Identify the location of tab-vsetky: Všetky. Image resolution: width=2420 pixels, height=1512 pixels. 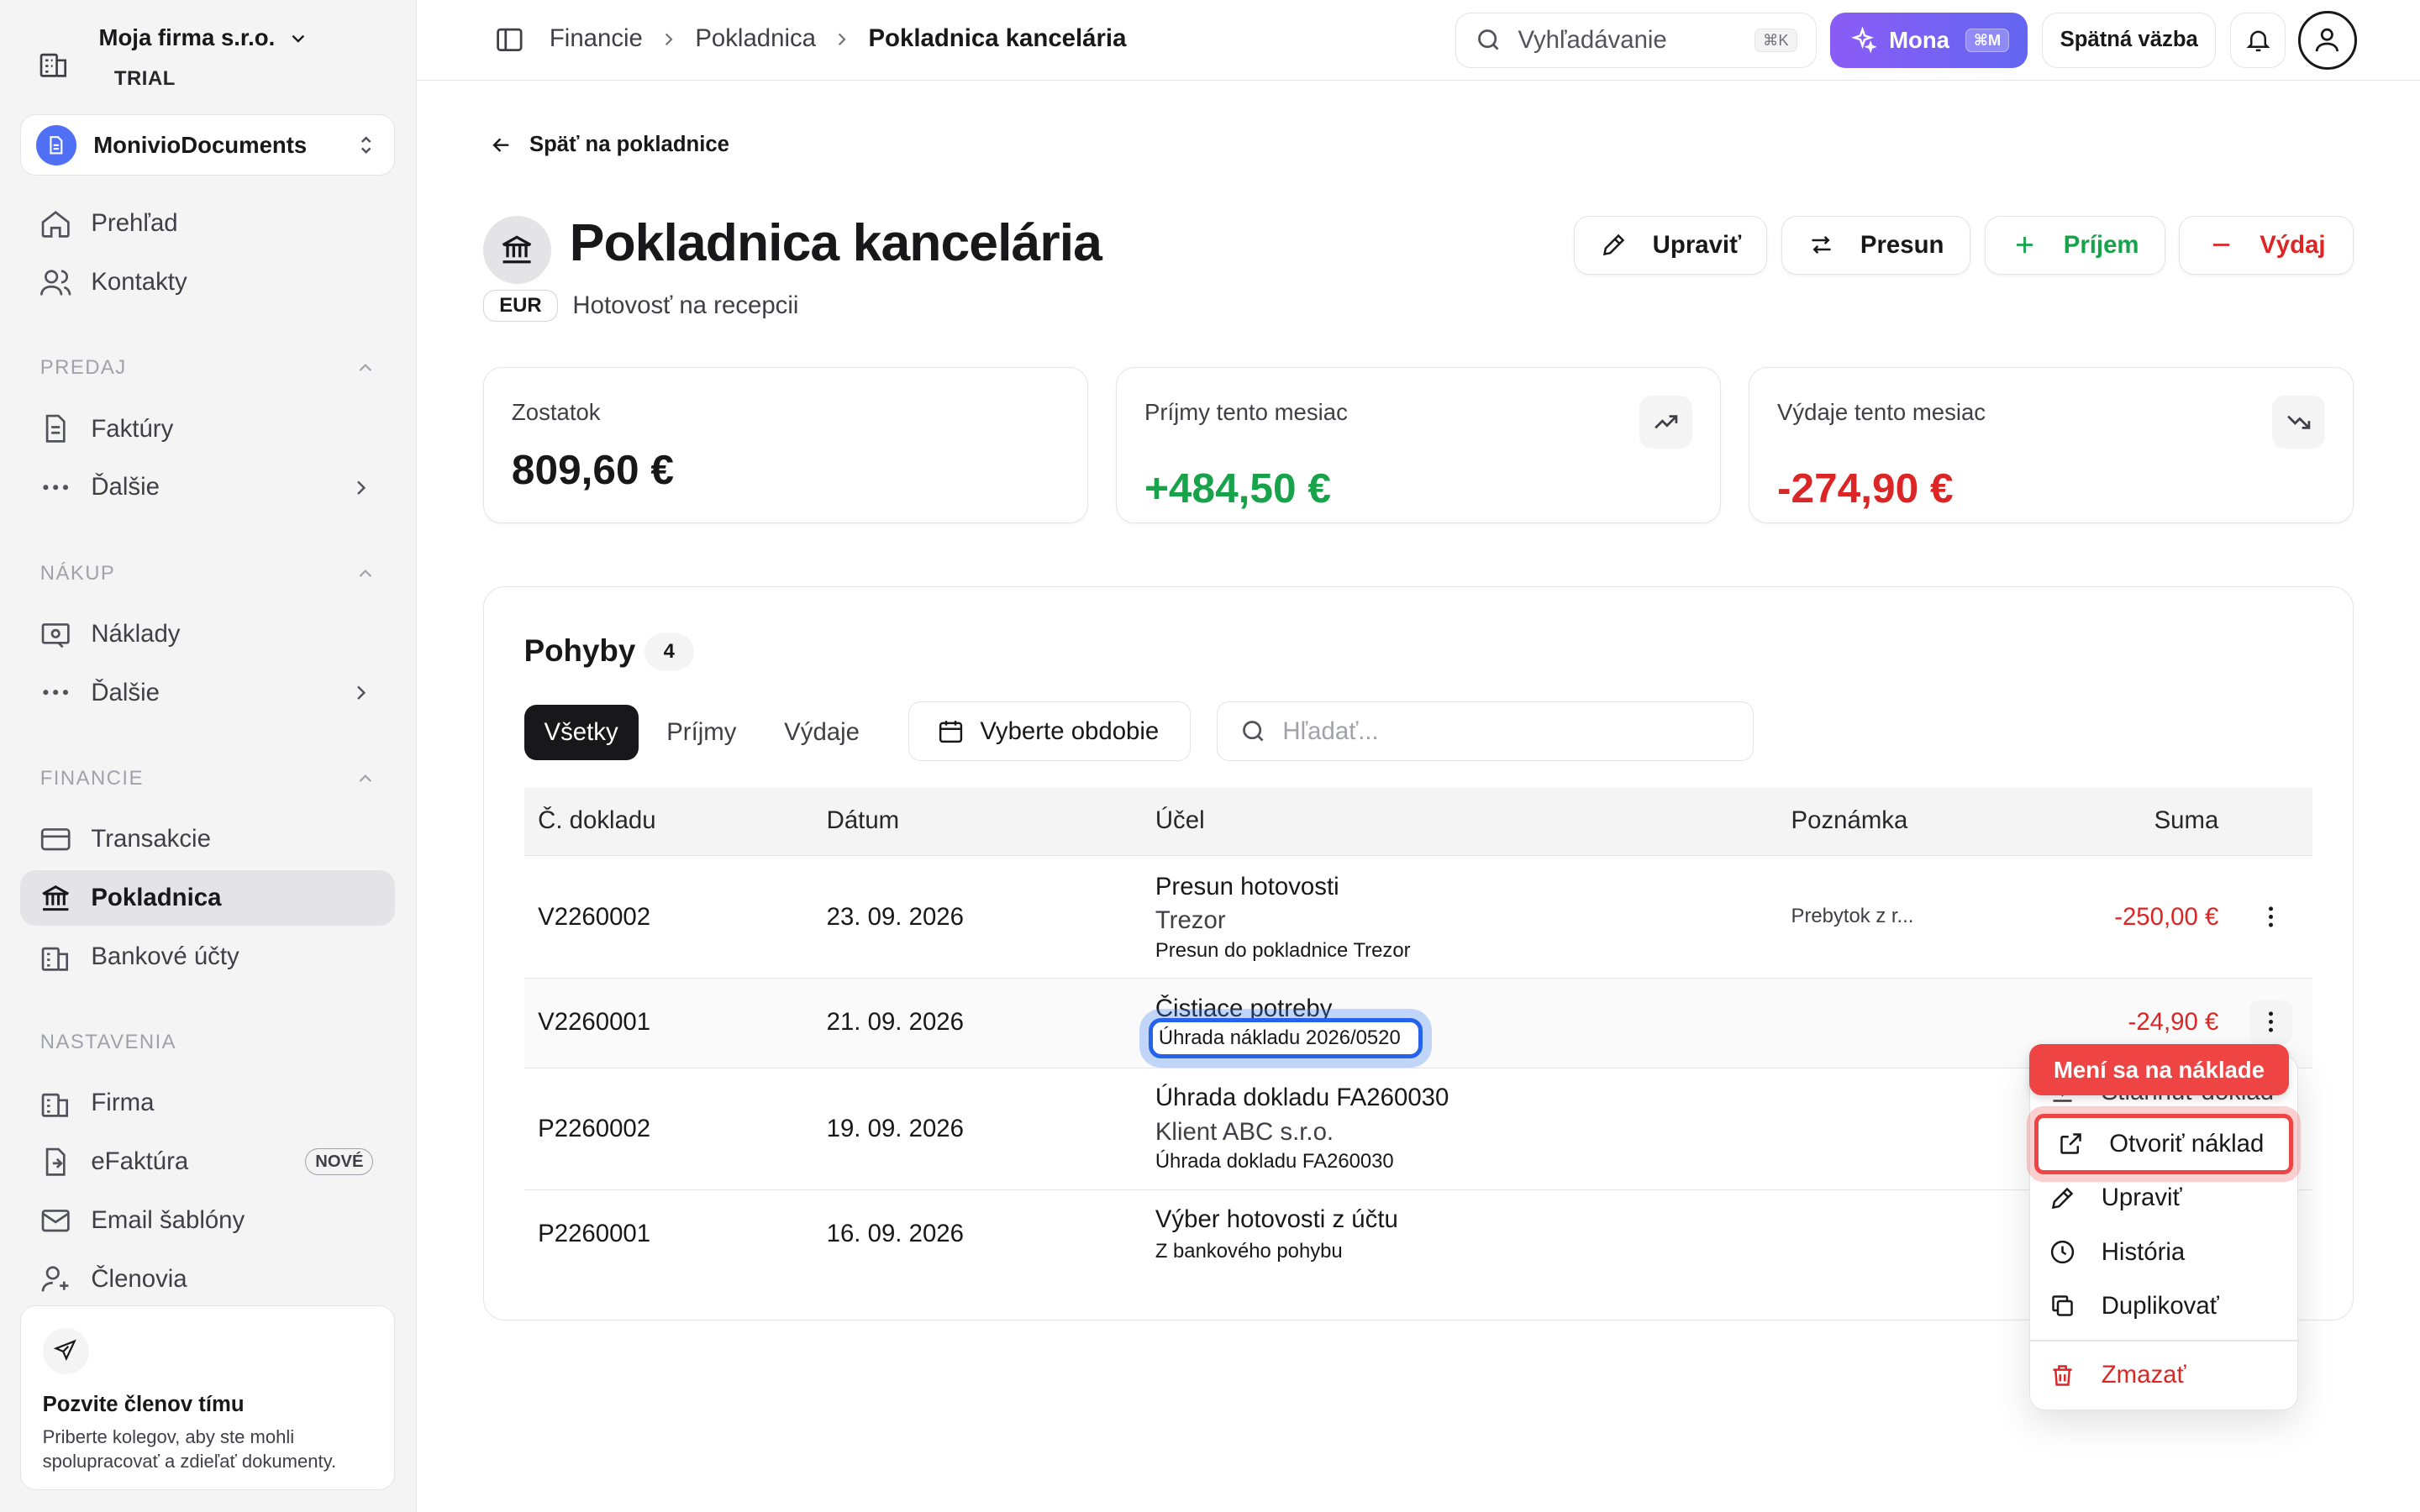
(581, 732).